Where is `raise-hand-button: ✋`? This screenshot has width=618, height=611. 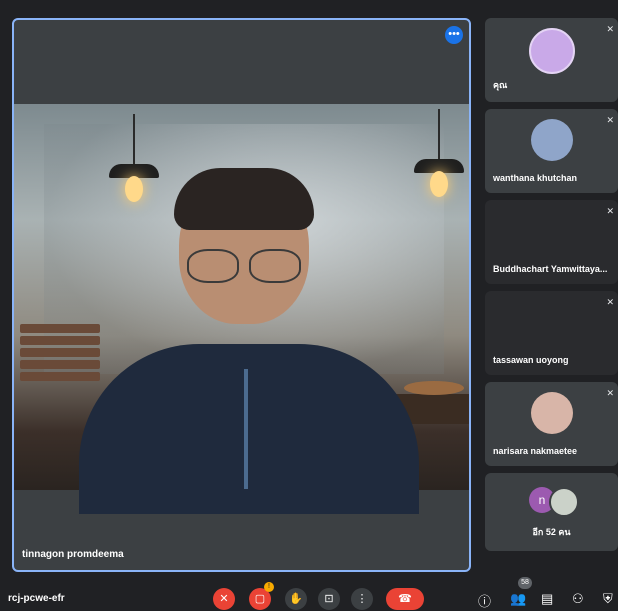
raise-hand-button: ✋ is located at coordinates (296, 599).